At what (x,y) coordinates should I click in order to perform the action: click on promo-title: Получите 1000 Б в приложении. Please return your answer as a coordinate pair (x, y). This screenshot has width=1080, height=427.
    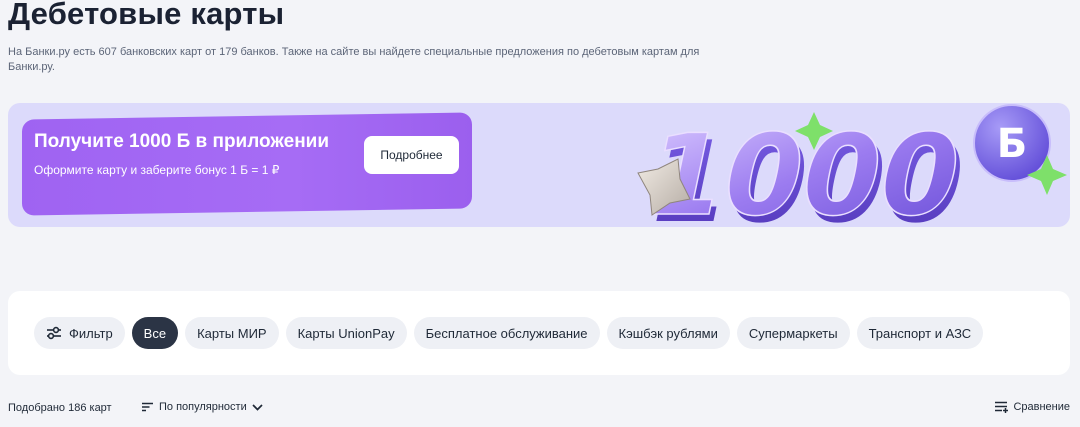
    Looking at the image, I should click on (182, 141).